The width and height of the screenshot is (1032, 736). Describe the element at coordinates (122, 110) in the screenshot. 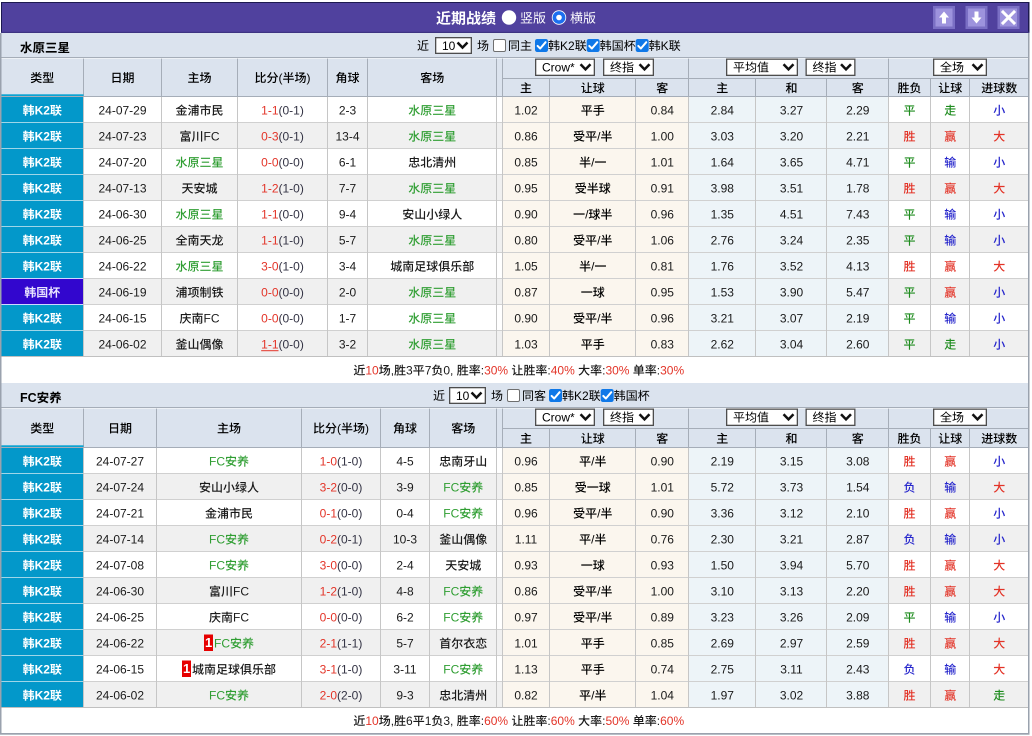

I see `svg-text: 24-07-29` at that location.